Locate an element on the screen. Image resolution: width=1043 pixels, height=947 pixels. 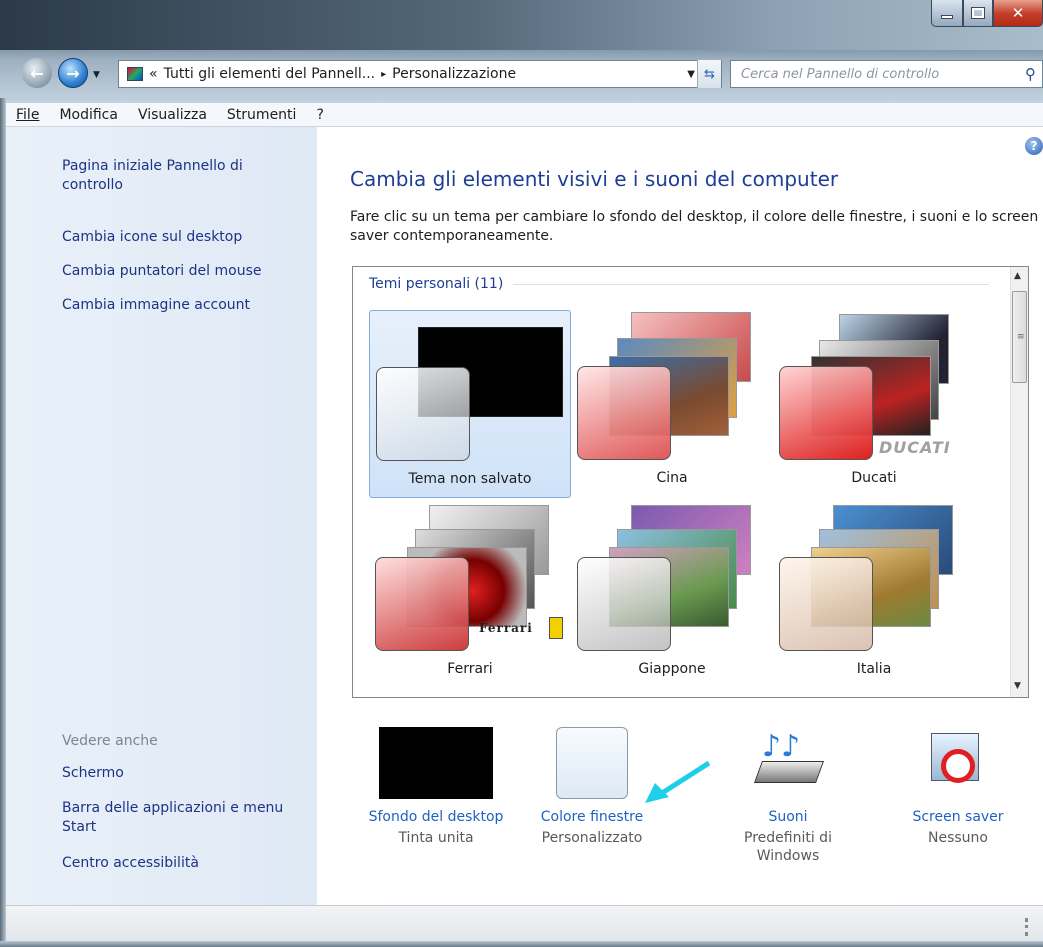
chevron-down-icon: ▼ is located at coordinates (96, 75).